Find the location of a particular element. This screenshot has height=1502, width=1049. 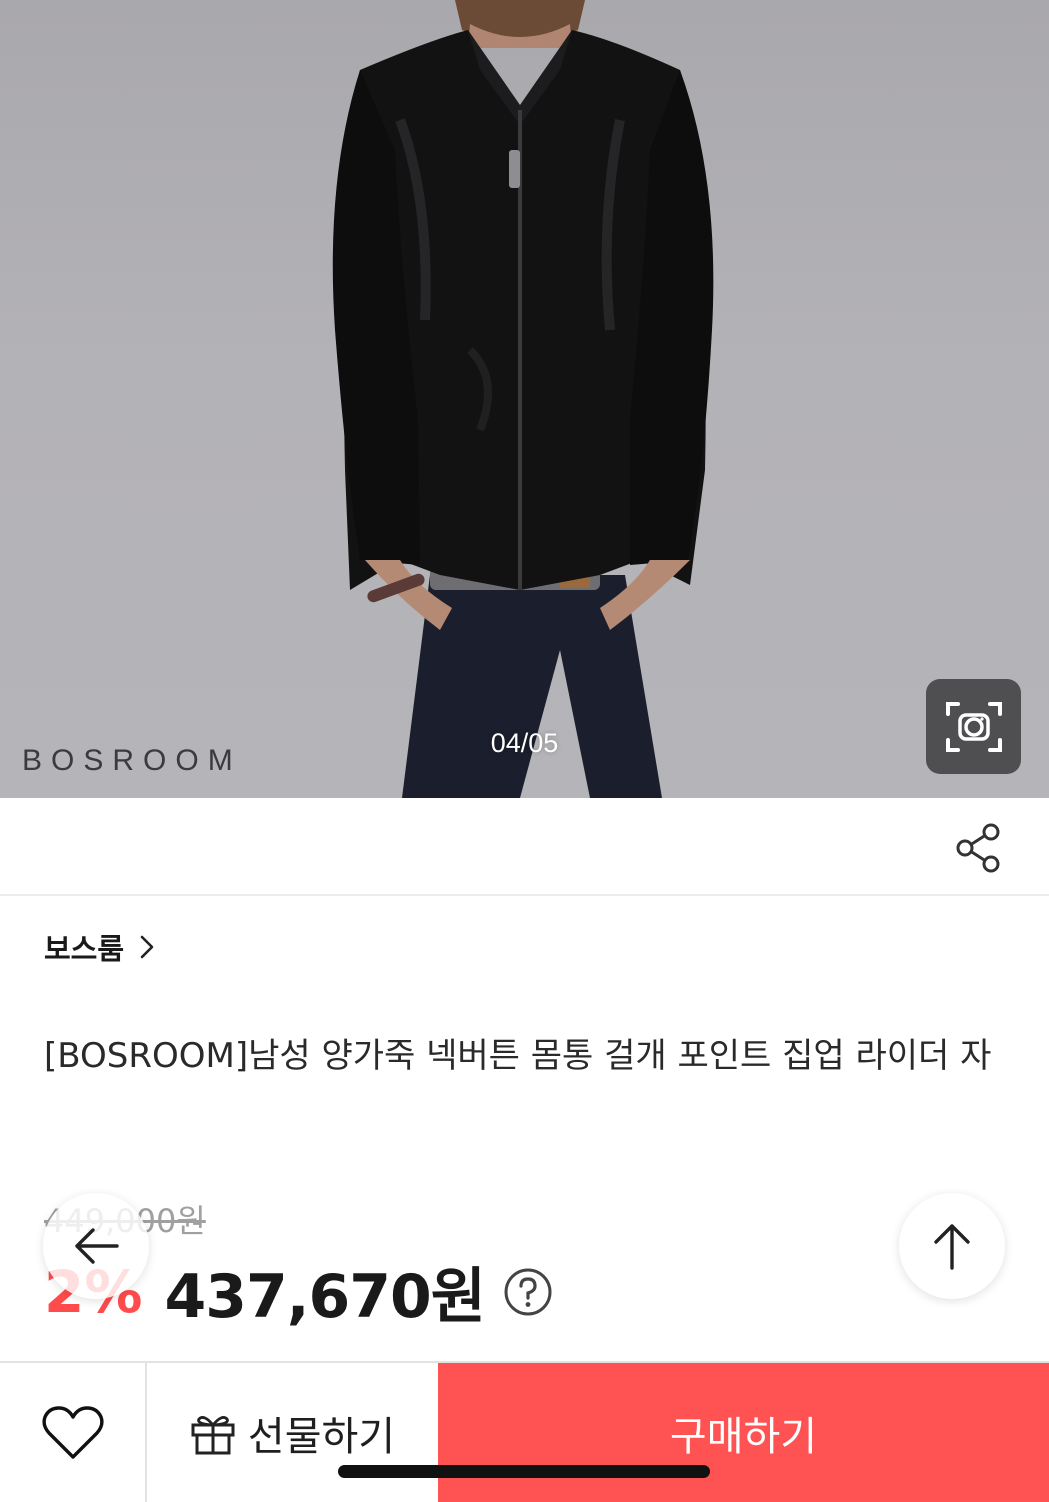

heart-icon is located at coordinates (72, 1432).